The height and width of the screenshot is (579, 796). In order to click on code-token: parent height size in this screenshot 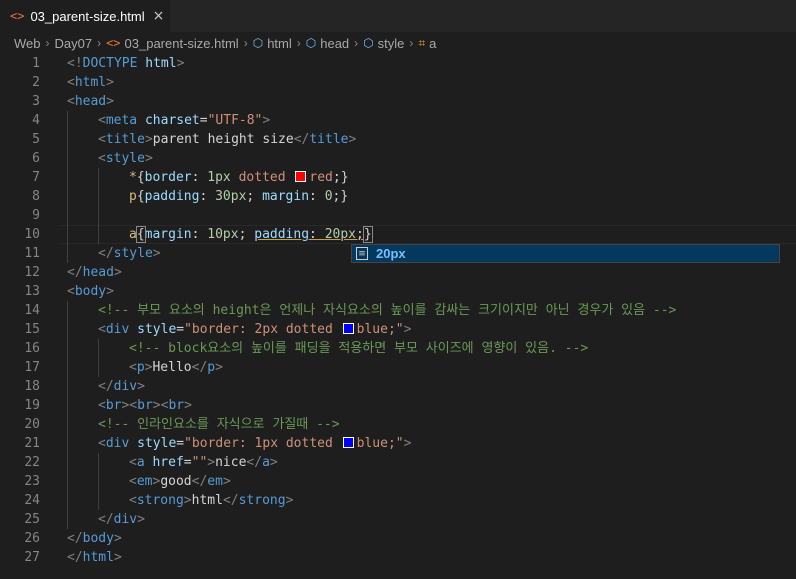, I will do `click(223, 139)`.